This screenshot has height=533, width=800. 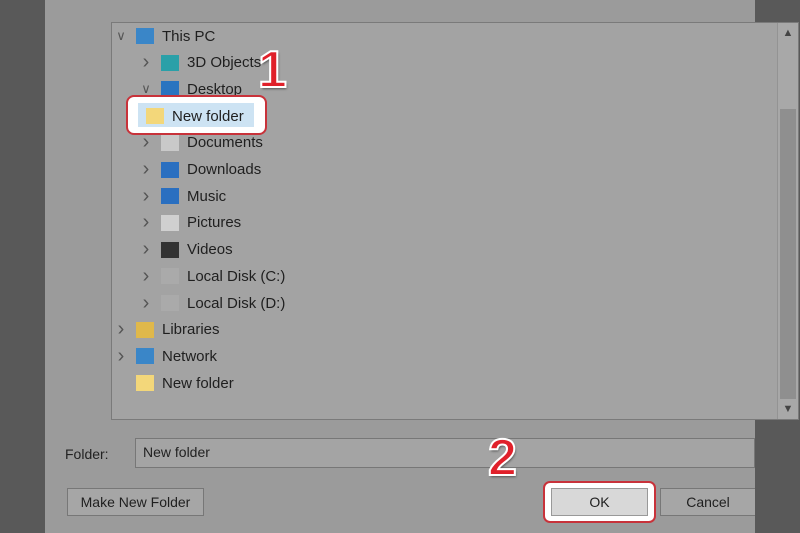 I want to click on chevron-down-icon: ∨, so click(x=121, y=36).